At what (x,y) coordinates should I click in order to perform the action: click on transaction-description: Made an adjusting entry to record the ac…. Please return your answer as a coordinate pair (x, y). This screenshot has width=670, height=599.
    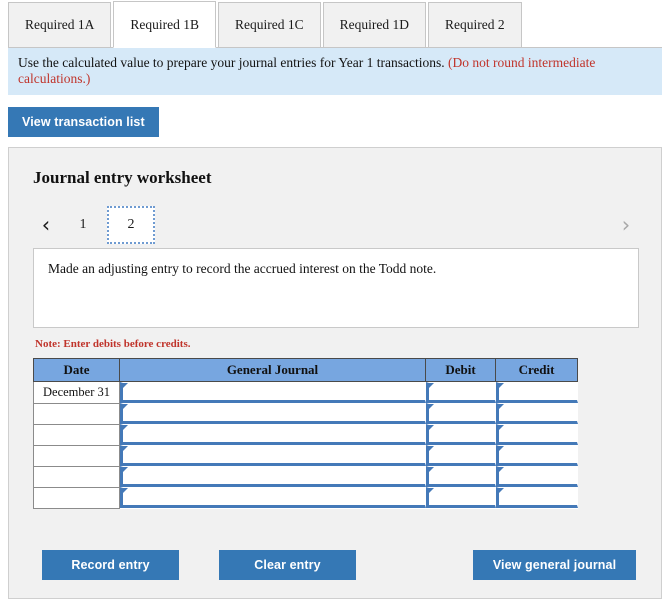
    Looking at the image, I should click on (336, 288).